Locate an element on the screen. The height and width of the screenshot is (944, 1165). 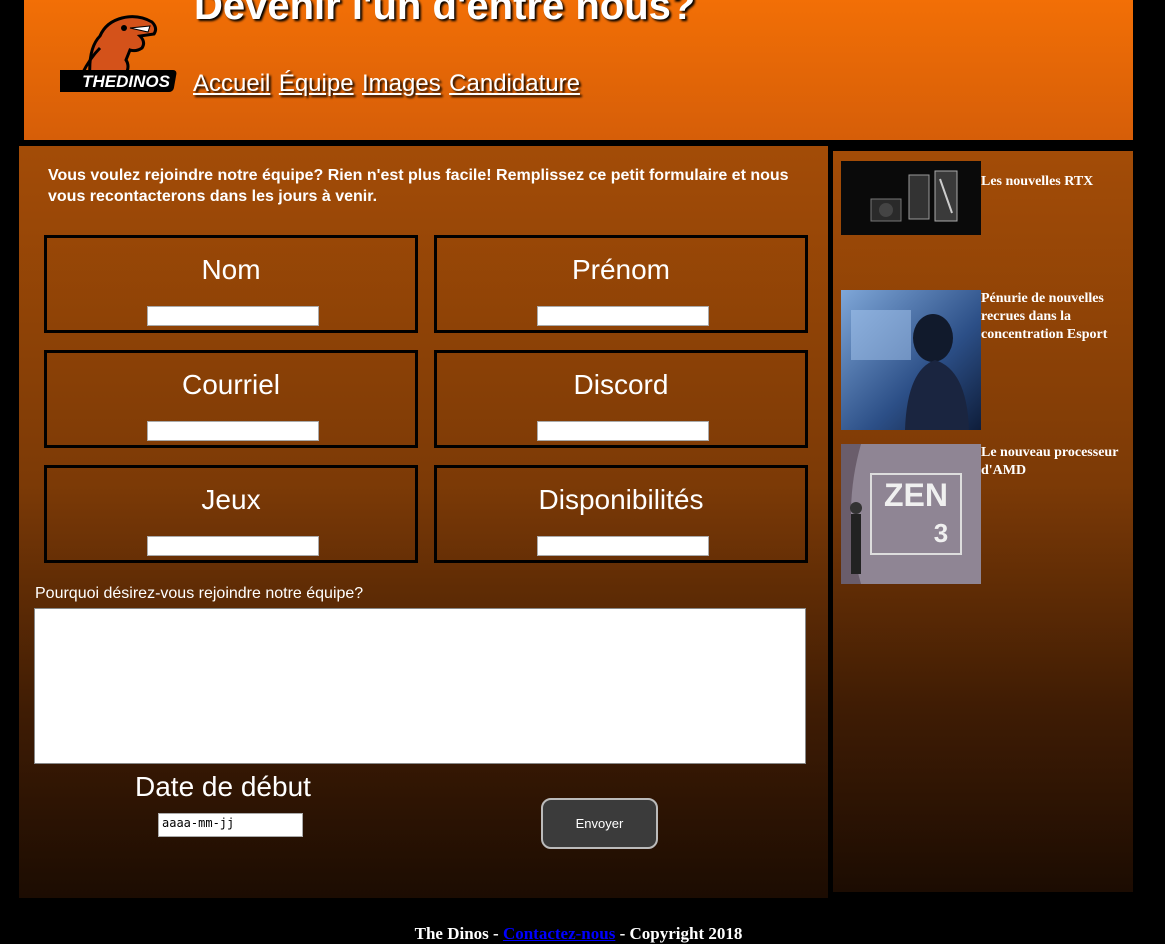
svg-text: THEDINOS is located at coordinates (126, 81).